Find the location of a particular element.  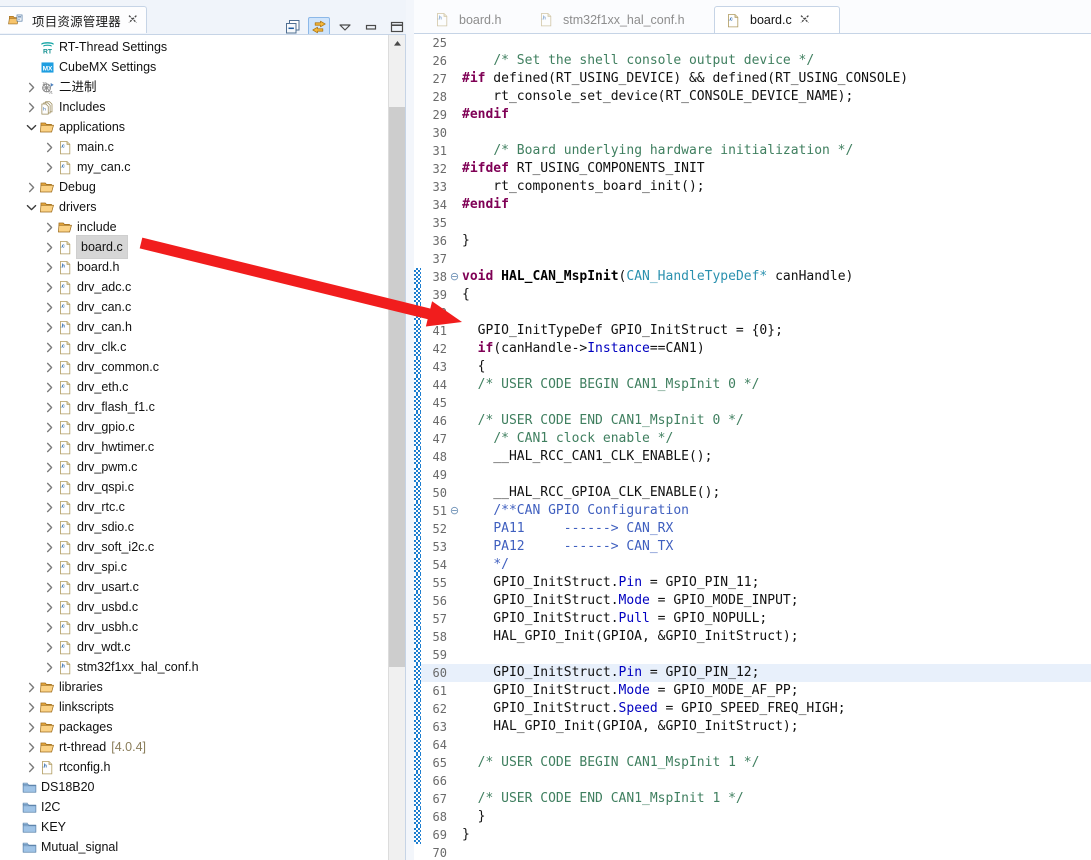

code-line: 64 is located at coordinates (752, 745).